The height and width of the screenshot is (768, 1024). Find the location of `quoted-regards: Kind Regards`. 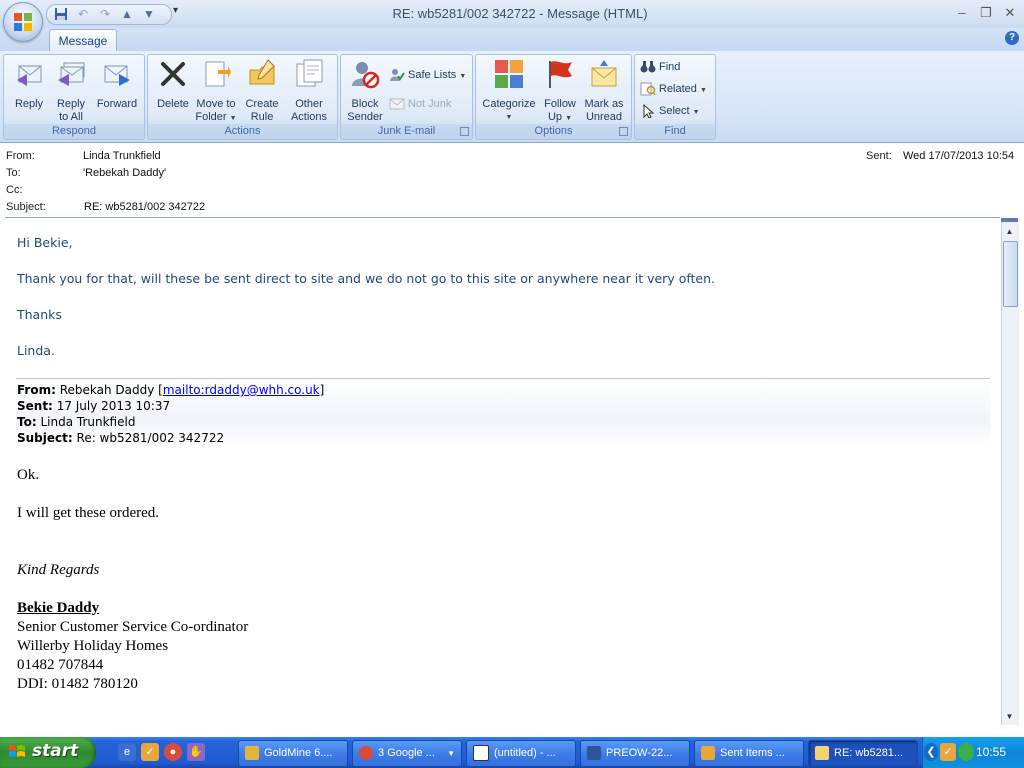

quoted-regards: Kind Regards is located at coordinates (58, 570).